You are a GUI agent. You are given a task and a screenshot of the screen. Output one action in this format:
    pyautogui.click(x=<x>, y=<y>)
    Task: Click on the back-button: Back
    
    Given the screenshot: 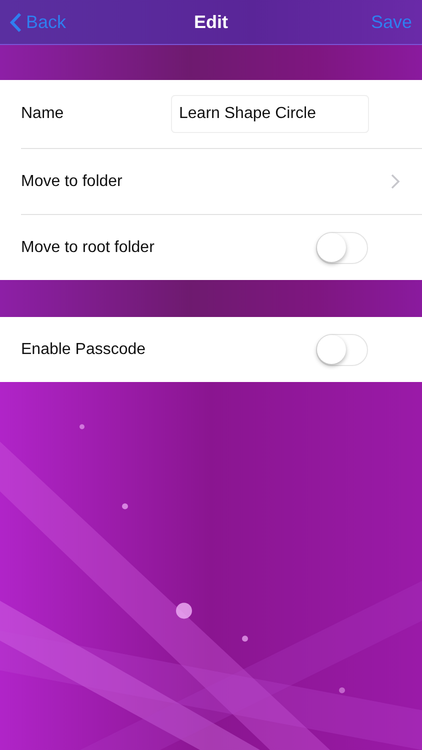 What is the action you would take?
    pyautogui.click(x=38, y=22)
    